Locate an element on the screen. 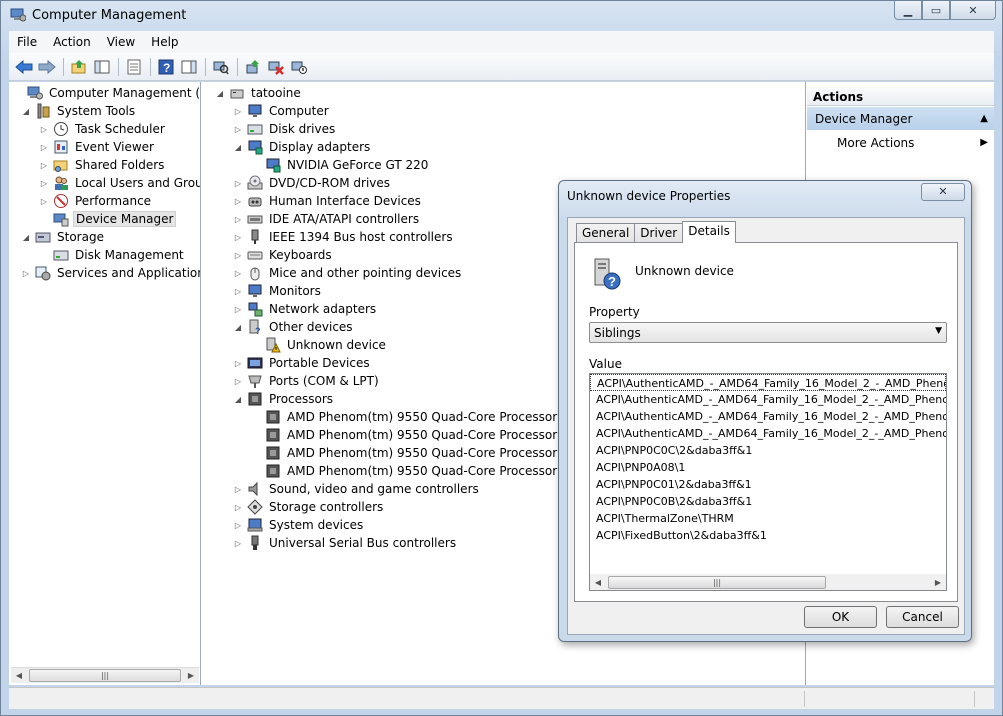 This screenshot has height=716, width=1003. menu-help: Help is located at coordinates (164, 42).